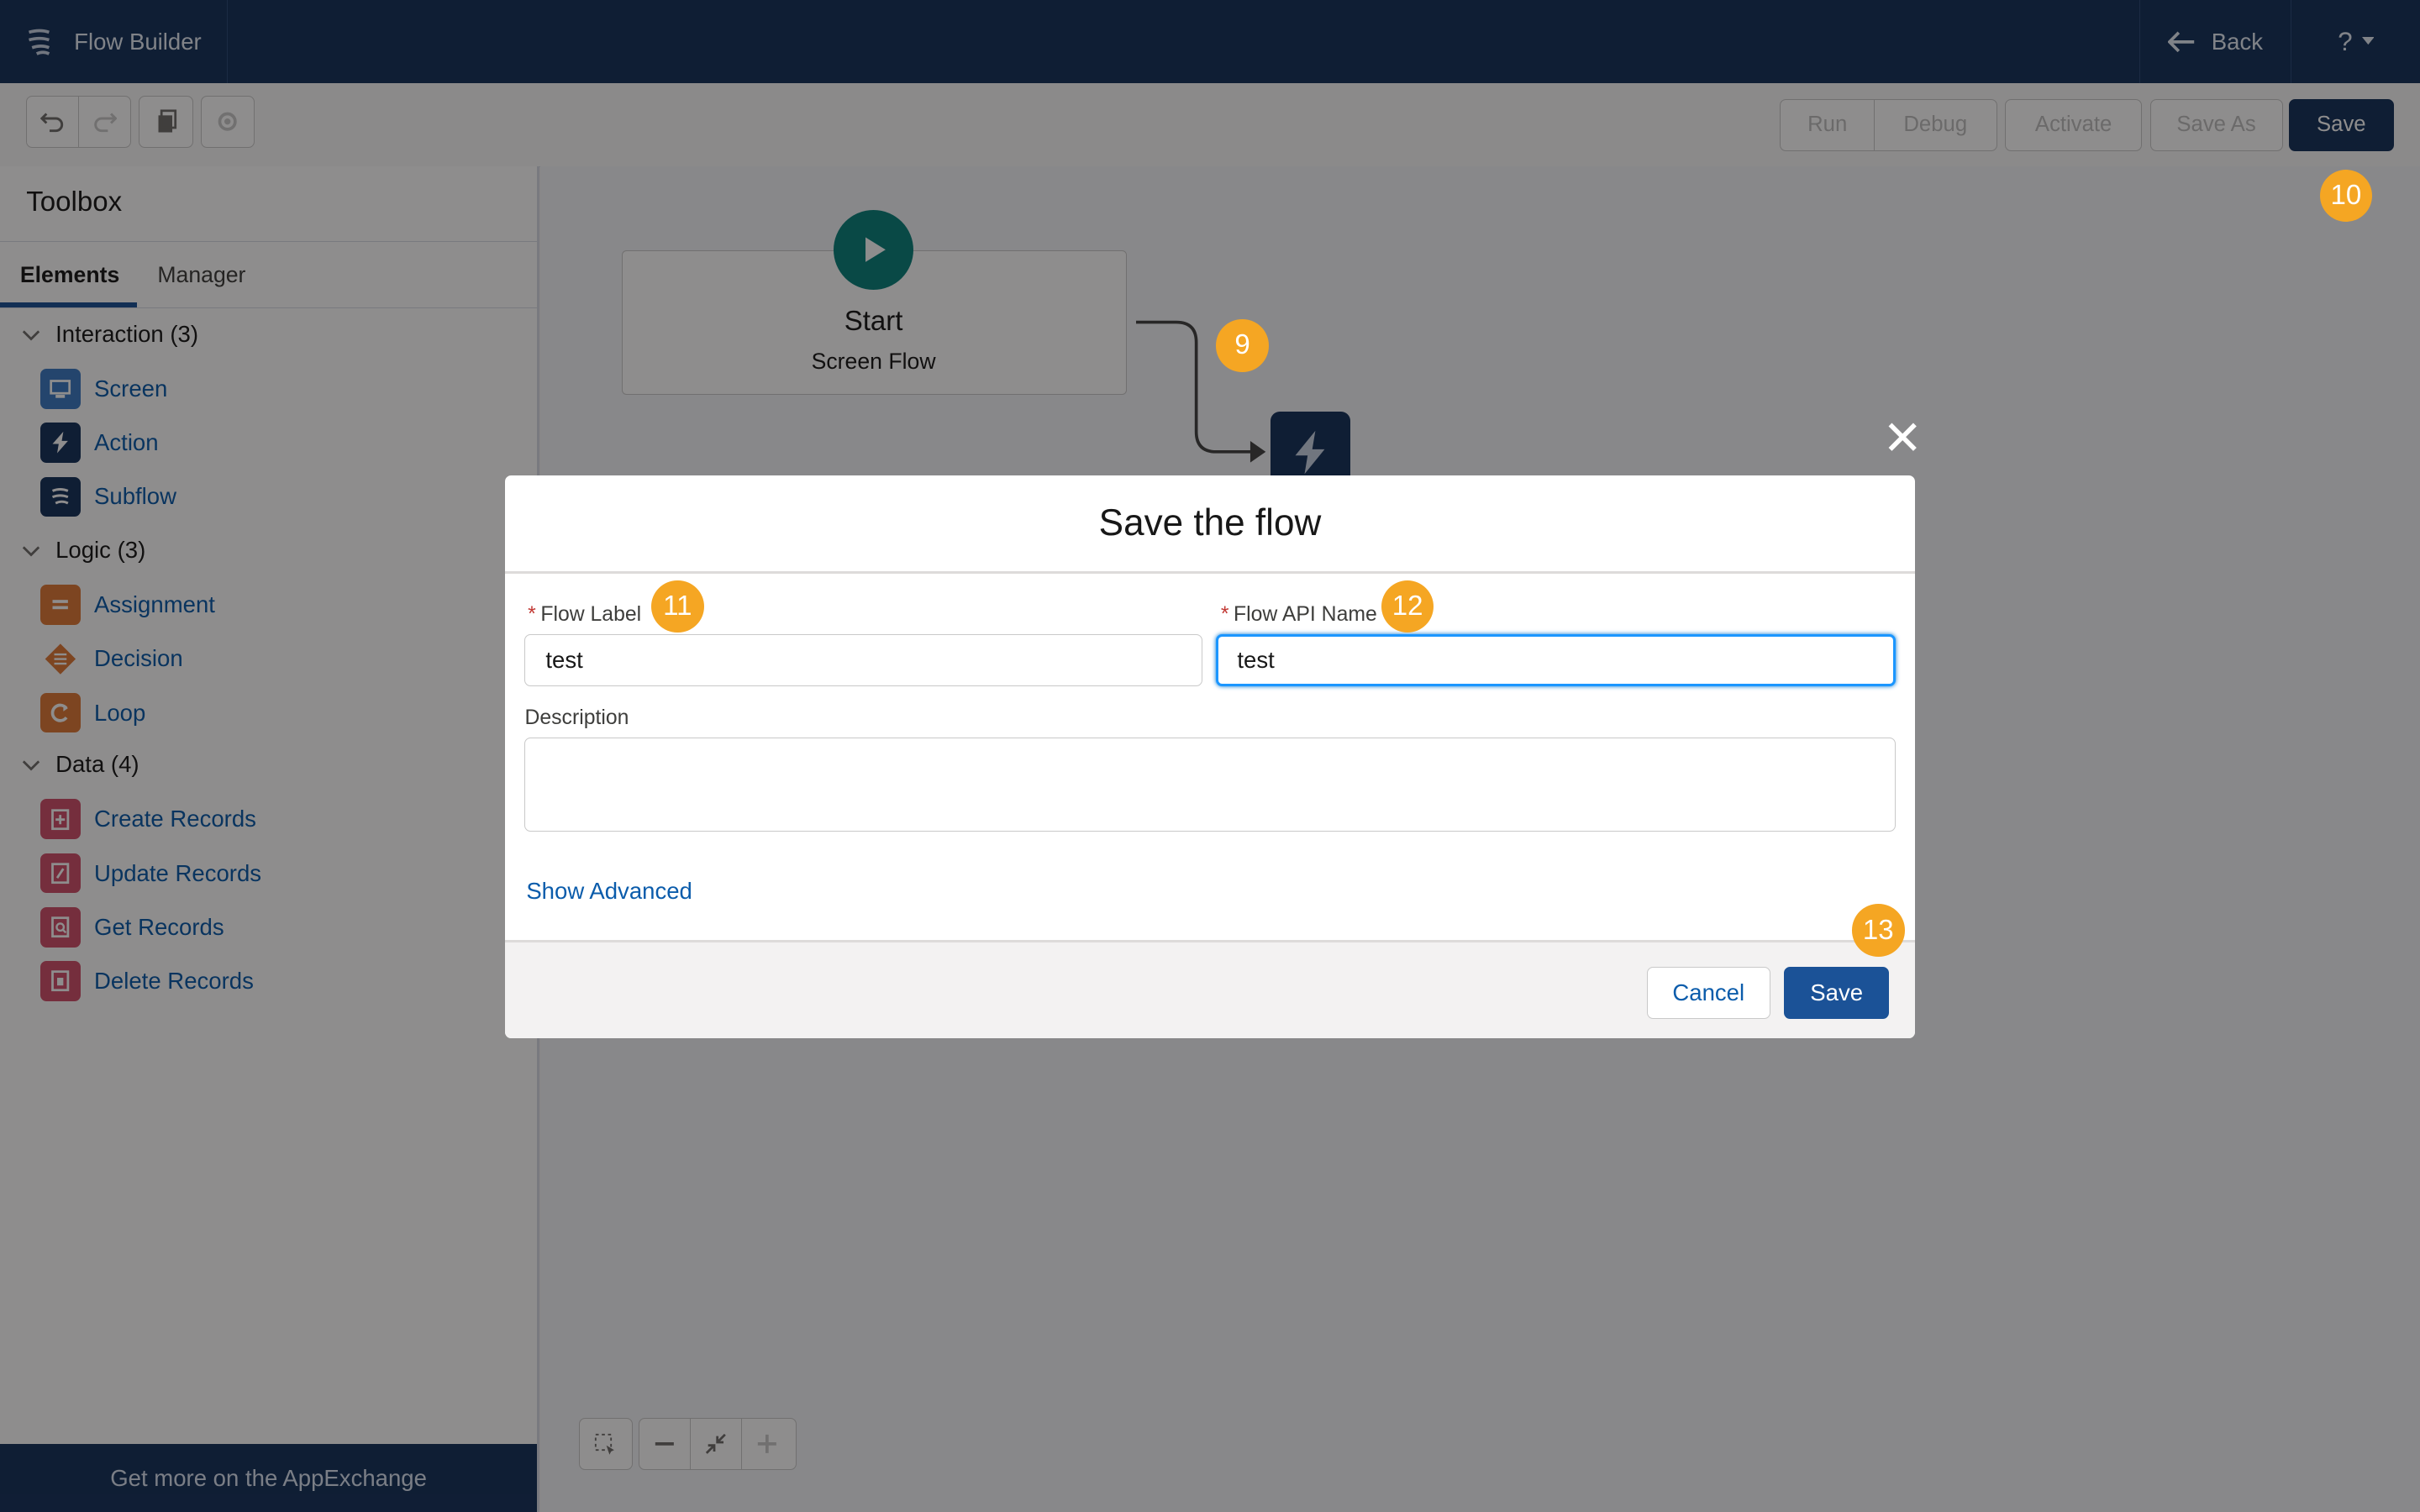  Describe the element at coordinates (1305, 615) in the screenshot. I see `flow-api-name-label-text: Flow API Name` at that location.